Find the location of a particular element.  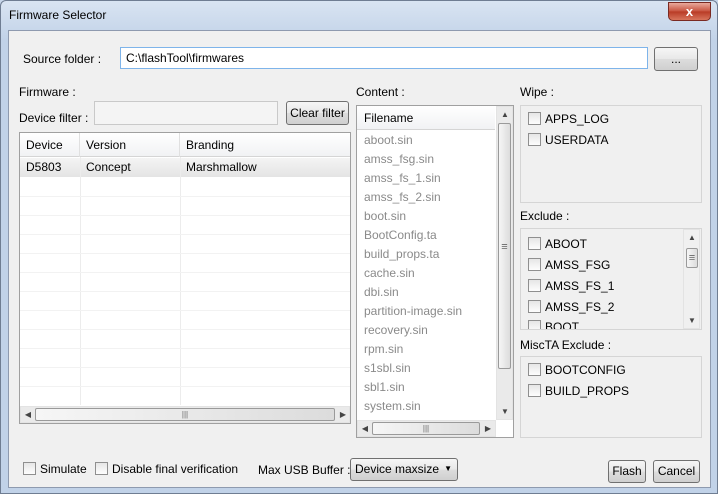

max-usb-buffer-label: Max USB Buffer : is located at coordinates (304, 470).